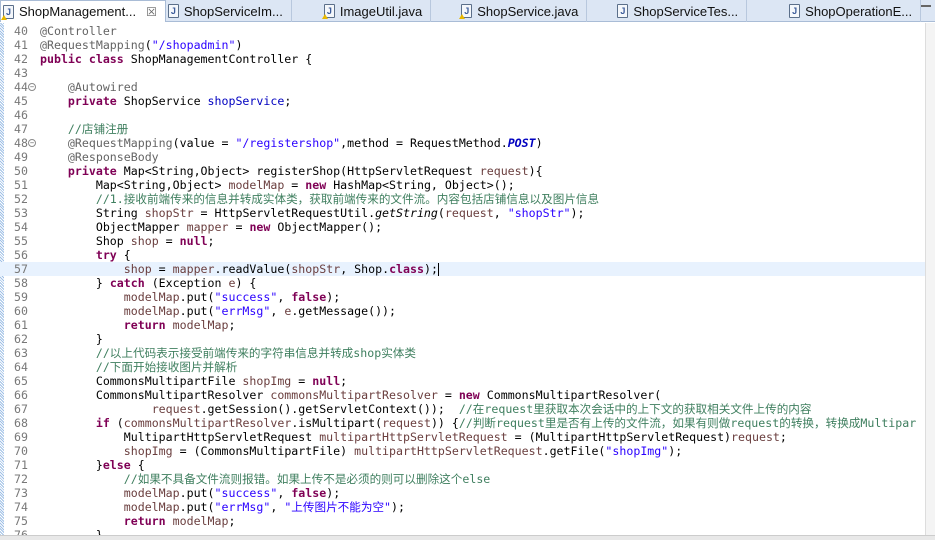  What do you see at coordinates (113, 157) in the screenshot?
I see `token-a: @ResponseBody` at bounding box center [113, 157].